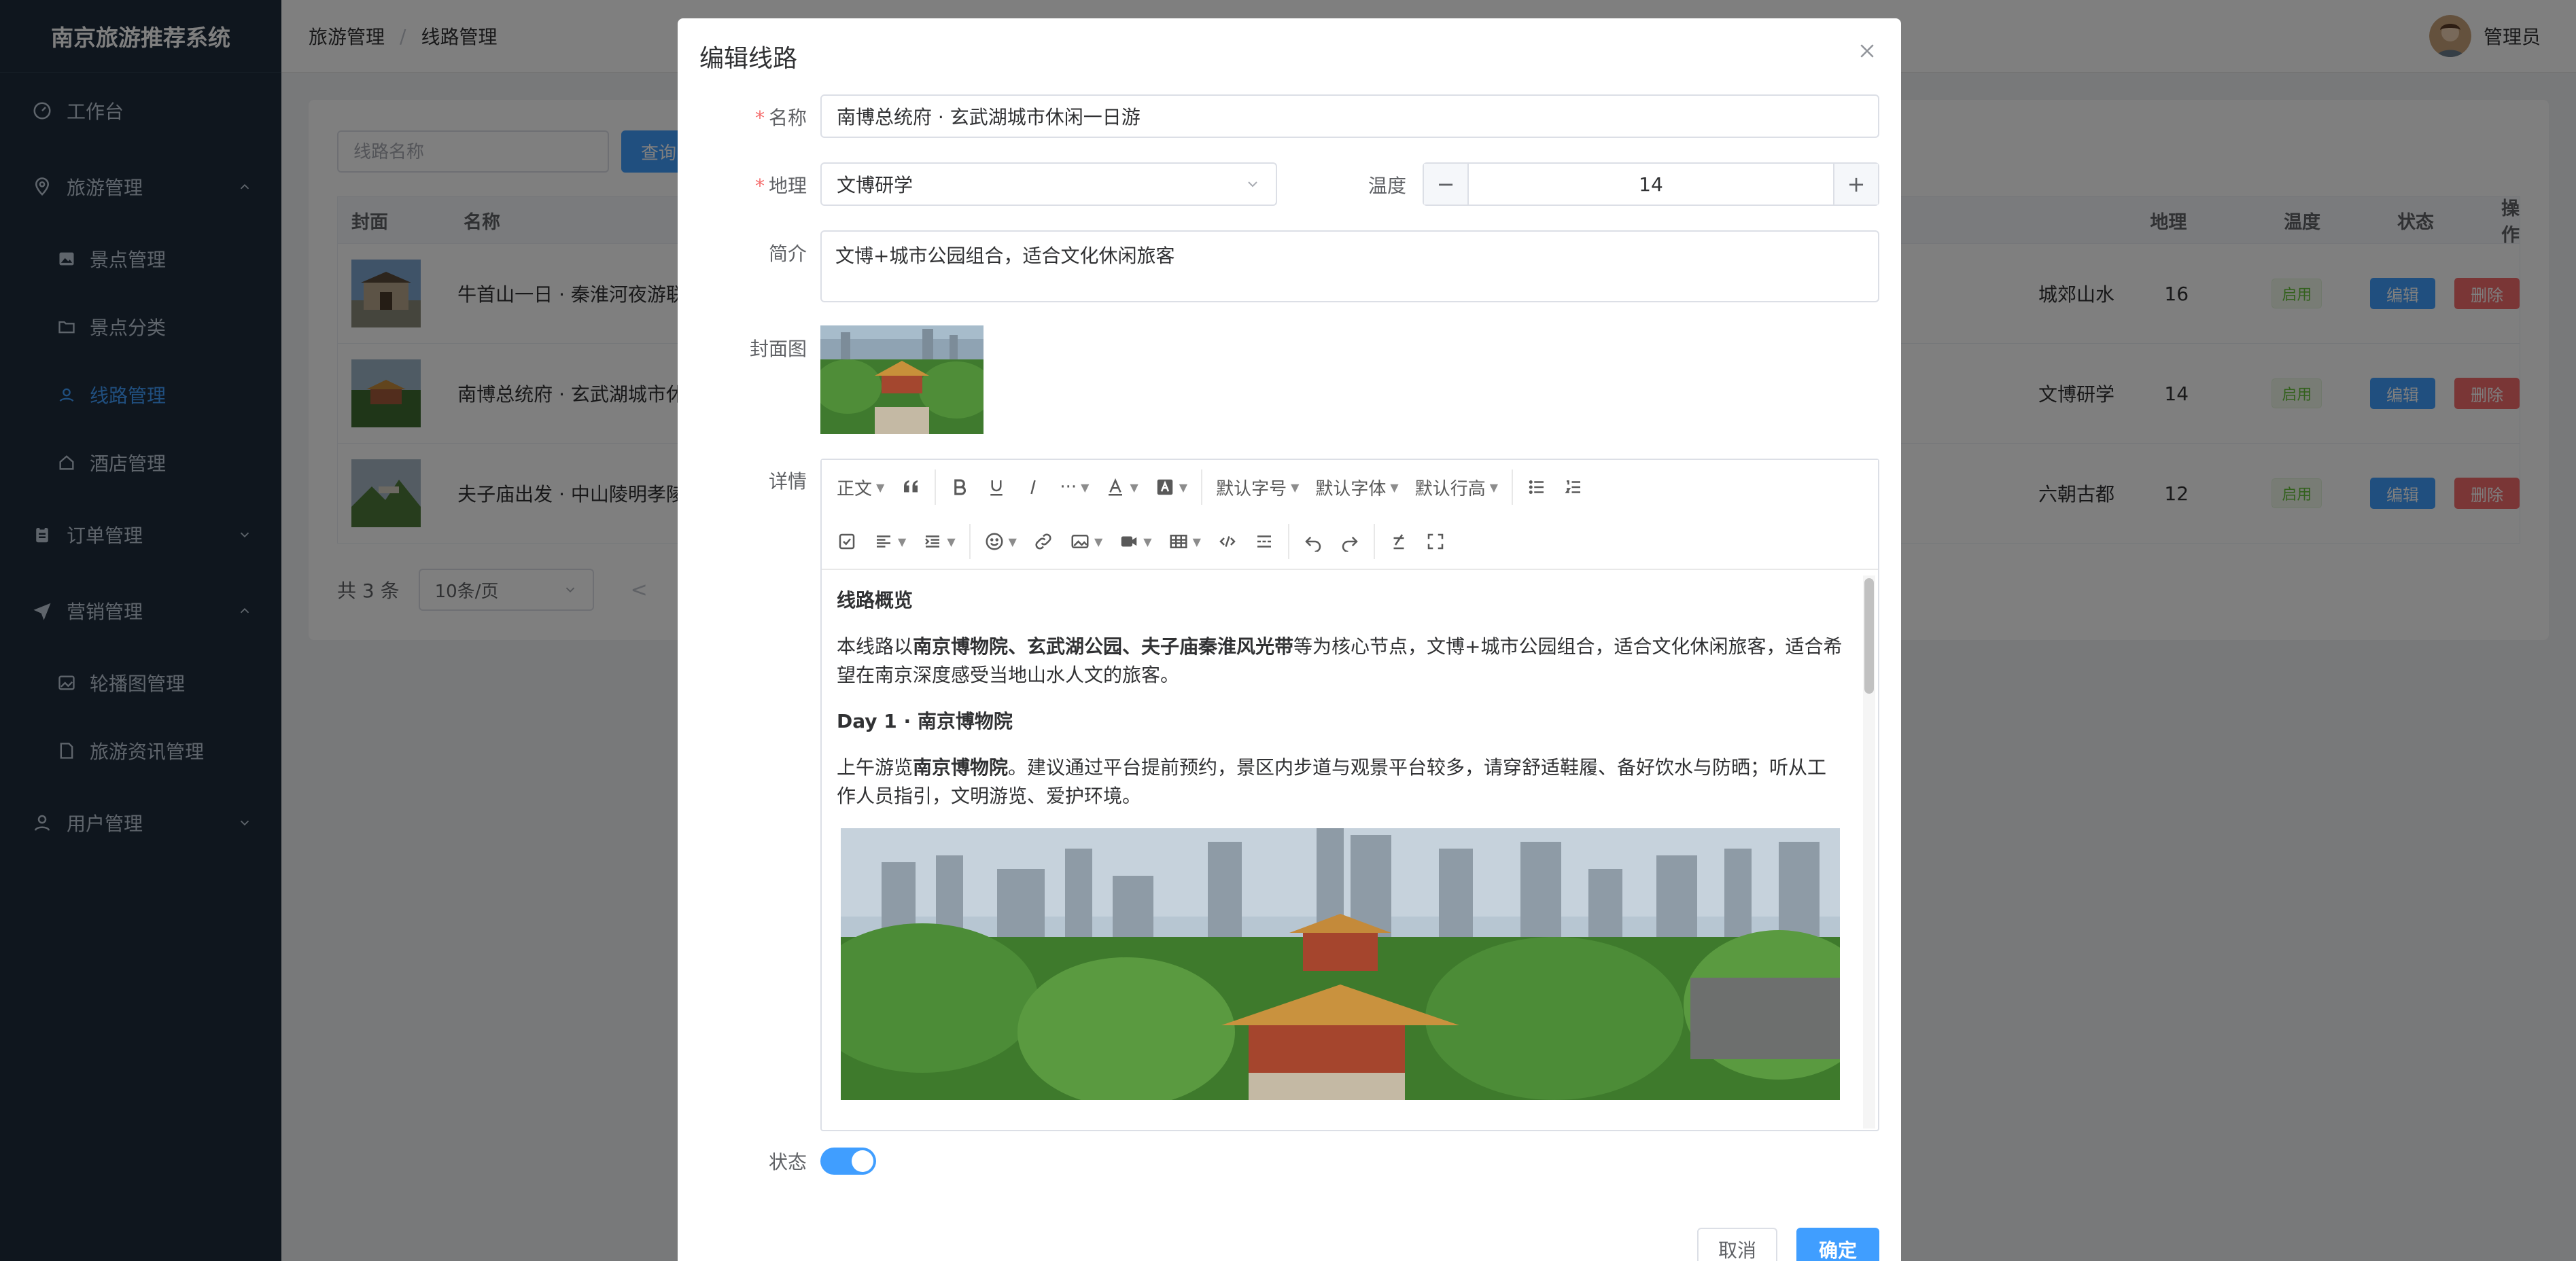  I want to click on temp-stepper: − 14 +, so click(1651, 184).